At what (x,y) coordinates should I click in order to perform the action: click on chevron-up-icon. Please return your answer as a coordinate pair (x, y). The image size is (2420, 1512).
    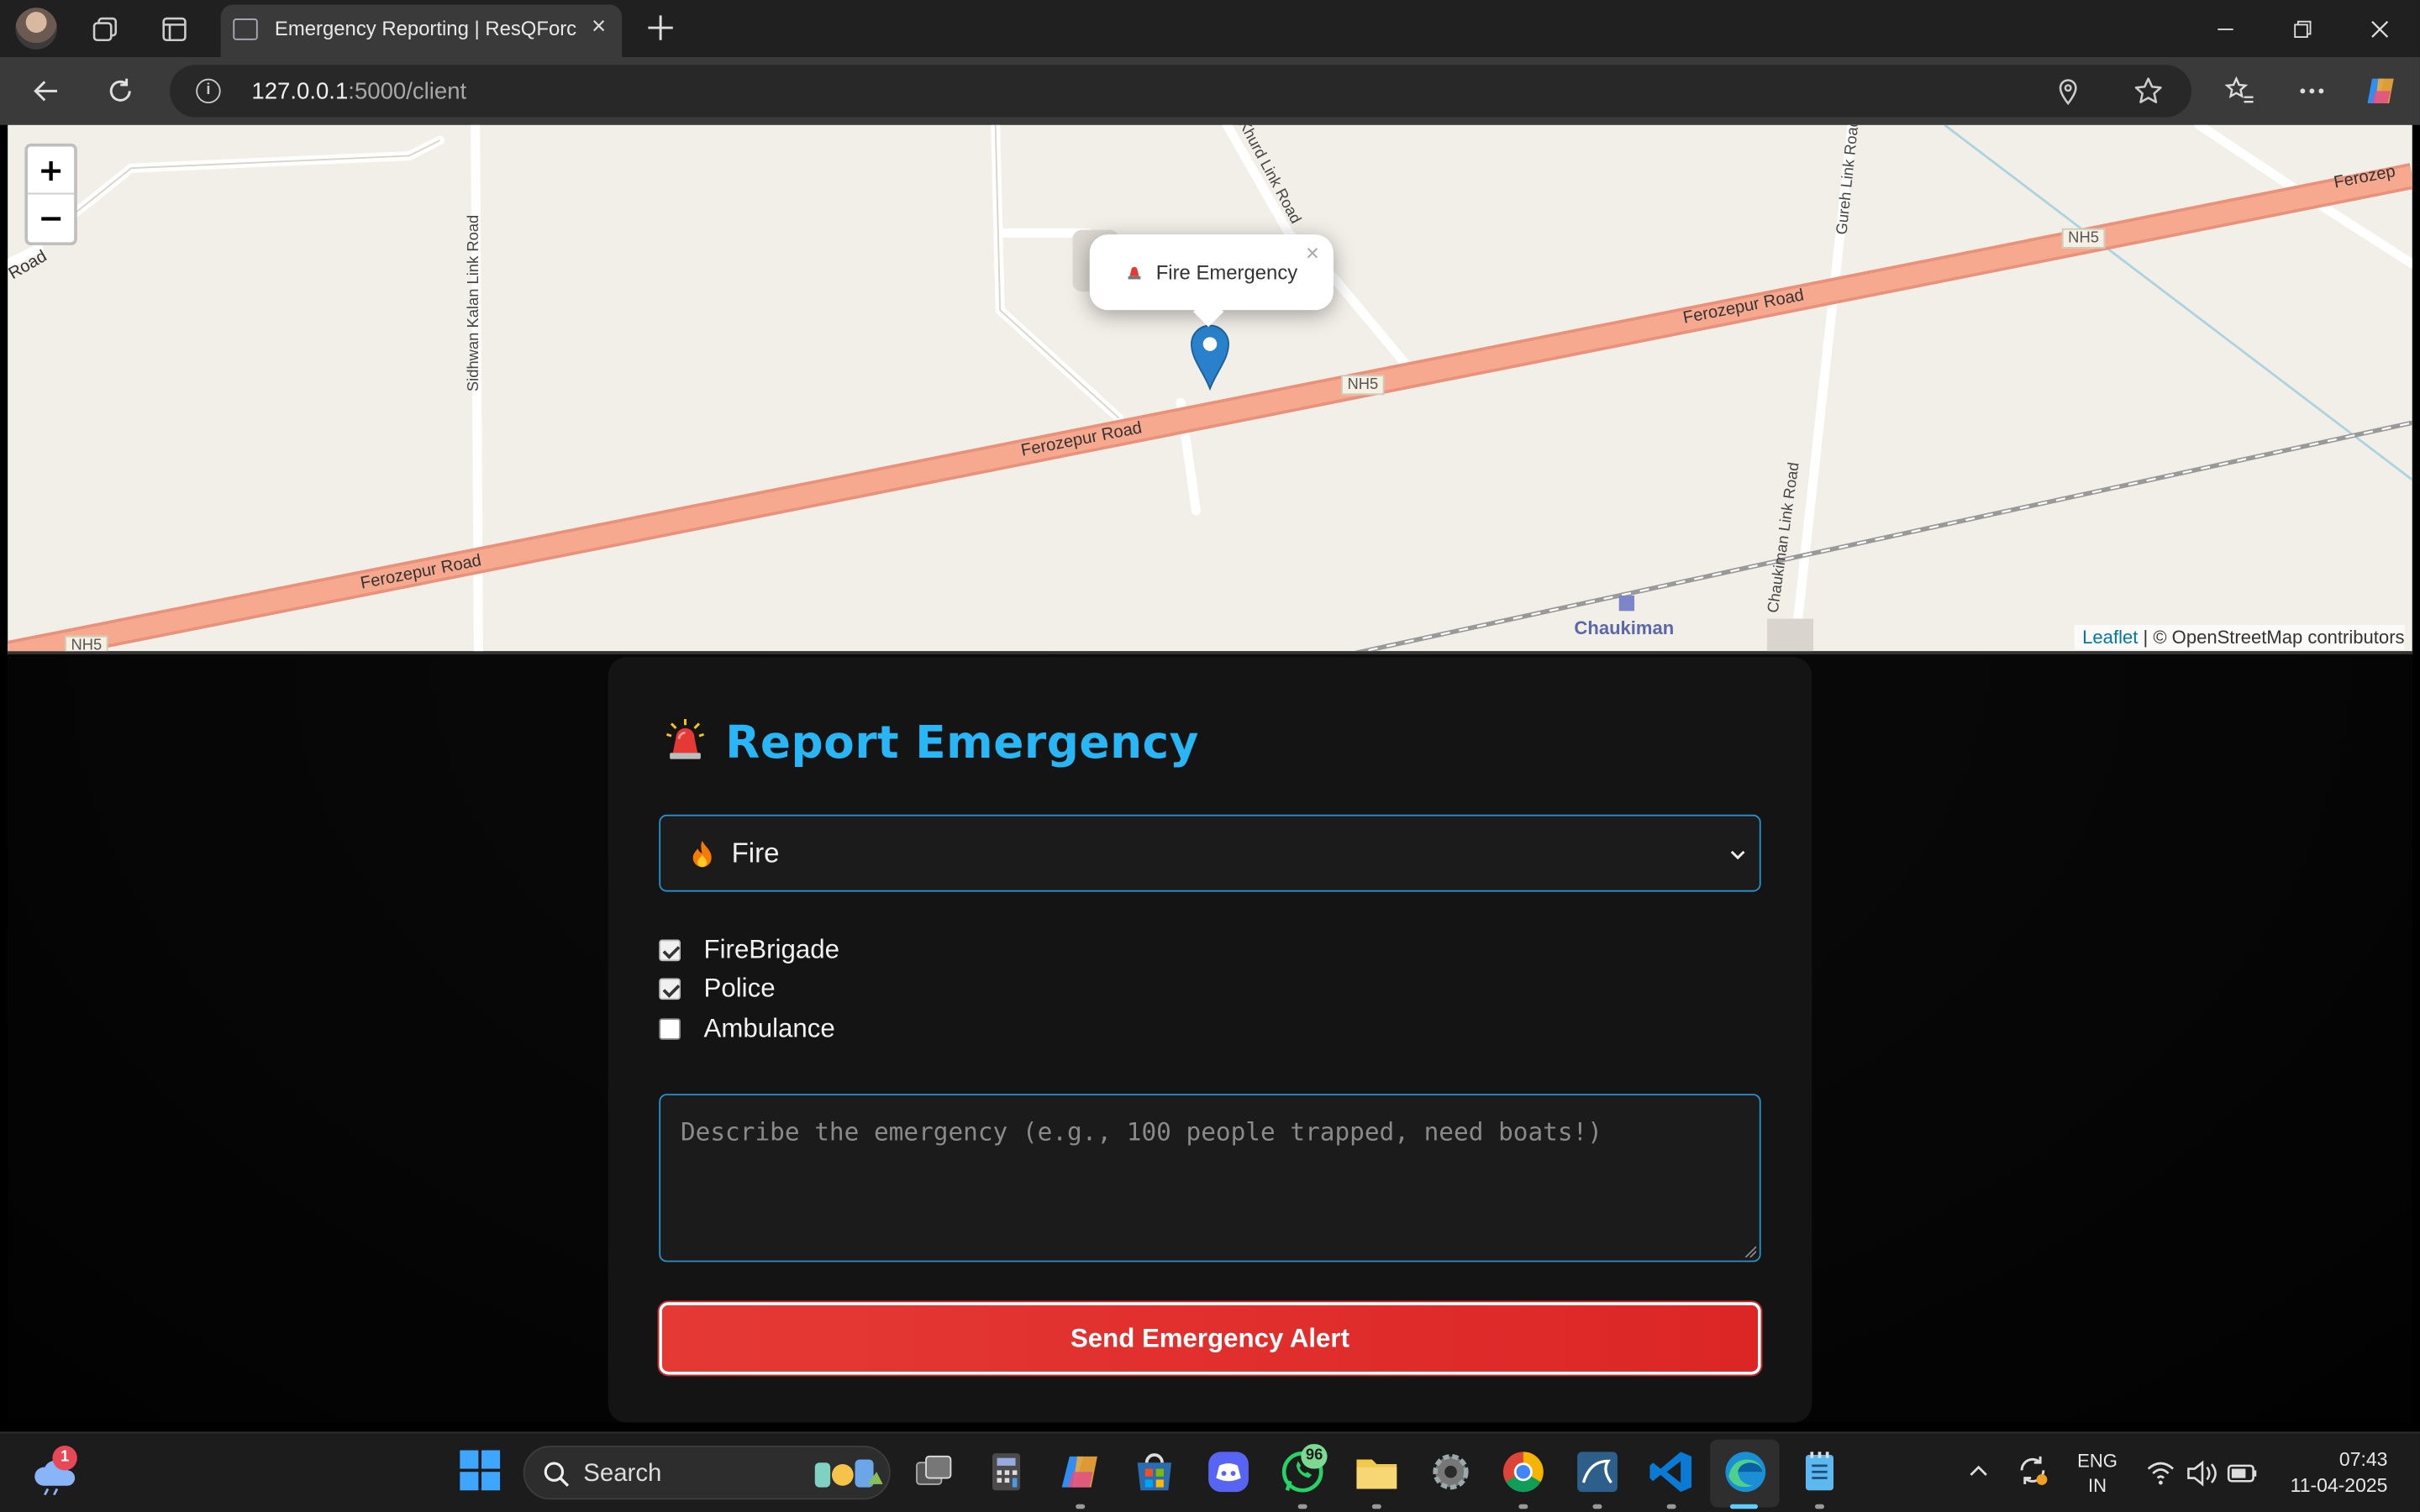
    Looking at the image, I should click on (1979, 1470).